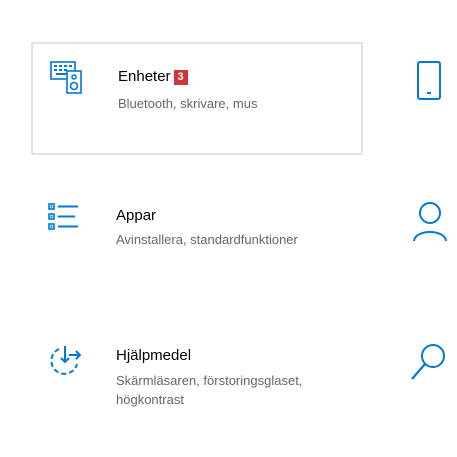  I want to click on devices-icon, so click(66, 77).